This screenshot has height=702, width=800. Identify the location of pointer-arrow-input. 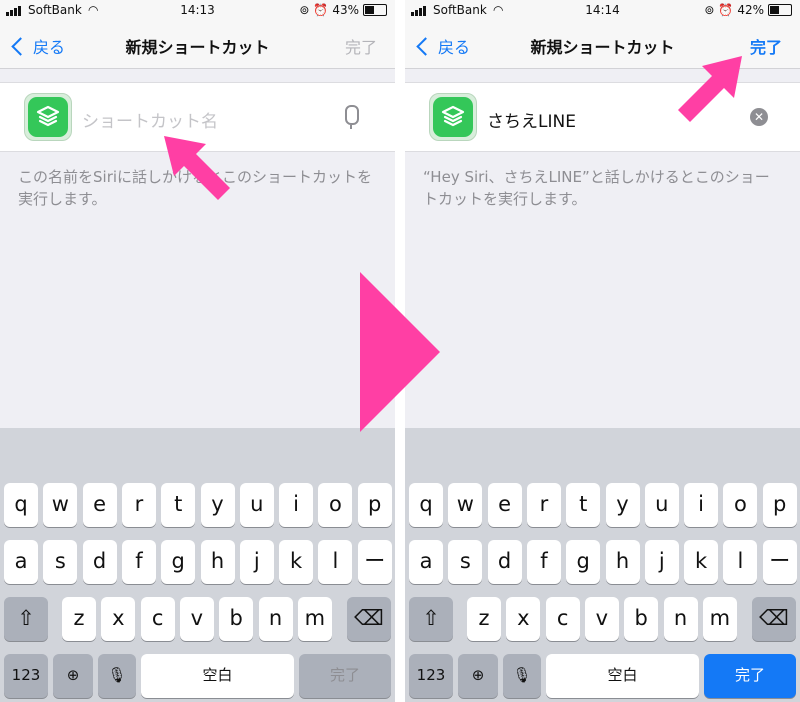
(197, 168).